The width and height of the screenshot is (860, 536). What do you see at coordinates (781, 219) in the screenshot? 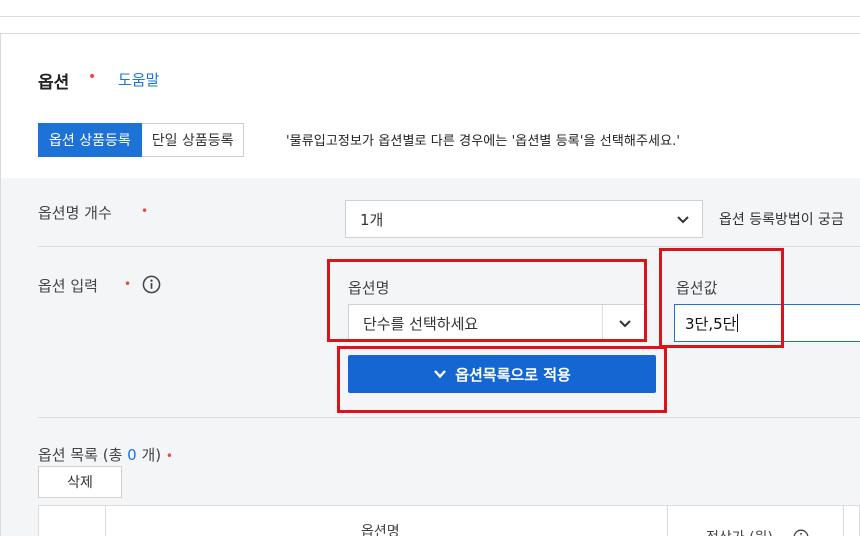
I see `option-guide-text: 옵션 등록방법이 궁금` at bounding box center [781, 219].